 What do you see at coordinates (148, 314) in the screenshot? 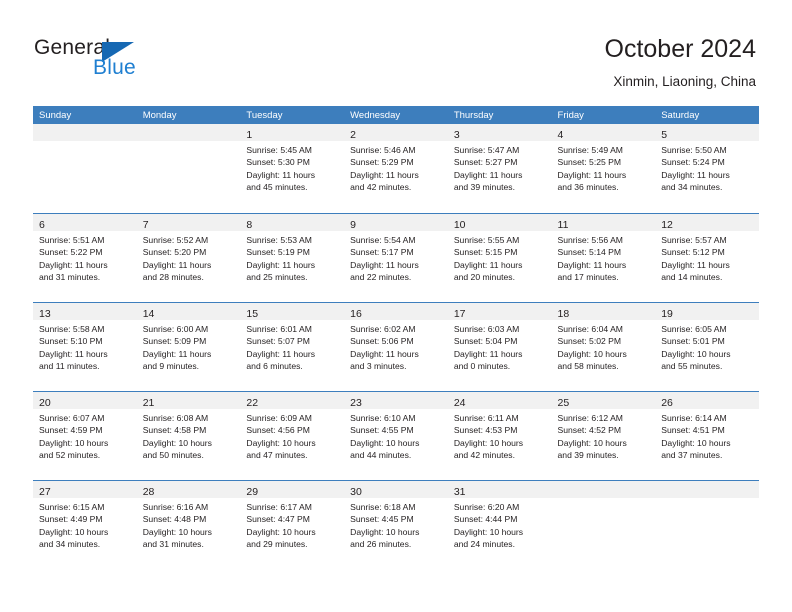
I see `day-number: 14` at bounding box center [148, 314].